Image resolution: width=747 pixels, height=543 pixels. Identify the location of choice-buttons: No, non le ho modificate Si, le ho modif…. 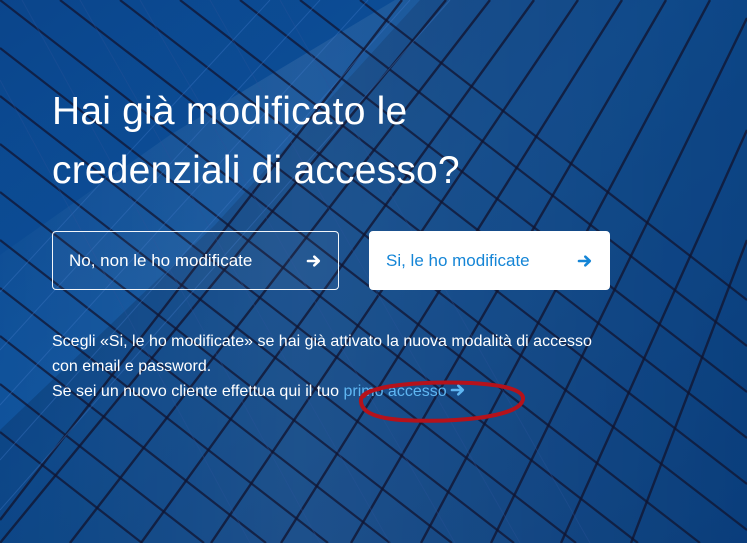
(331, 260).